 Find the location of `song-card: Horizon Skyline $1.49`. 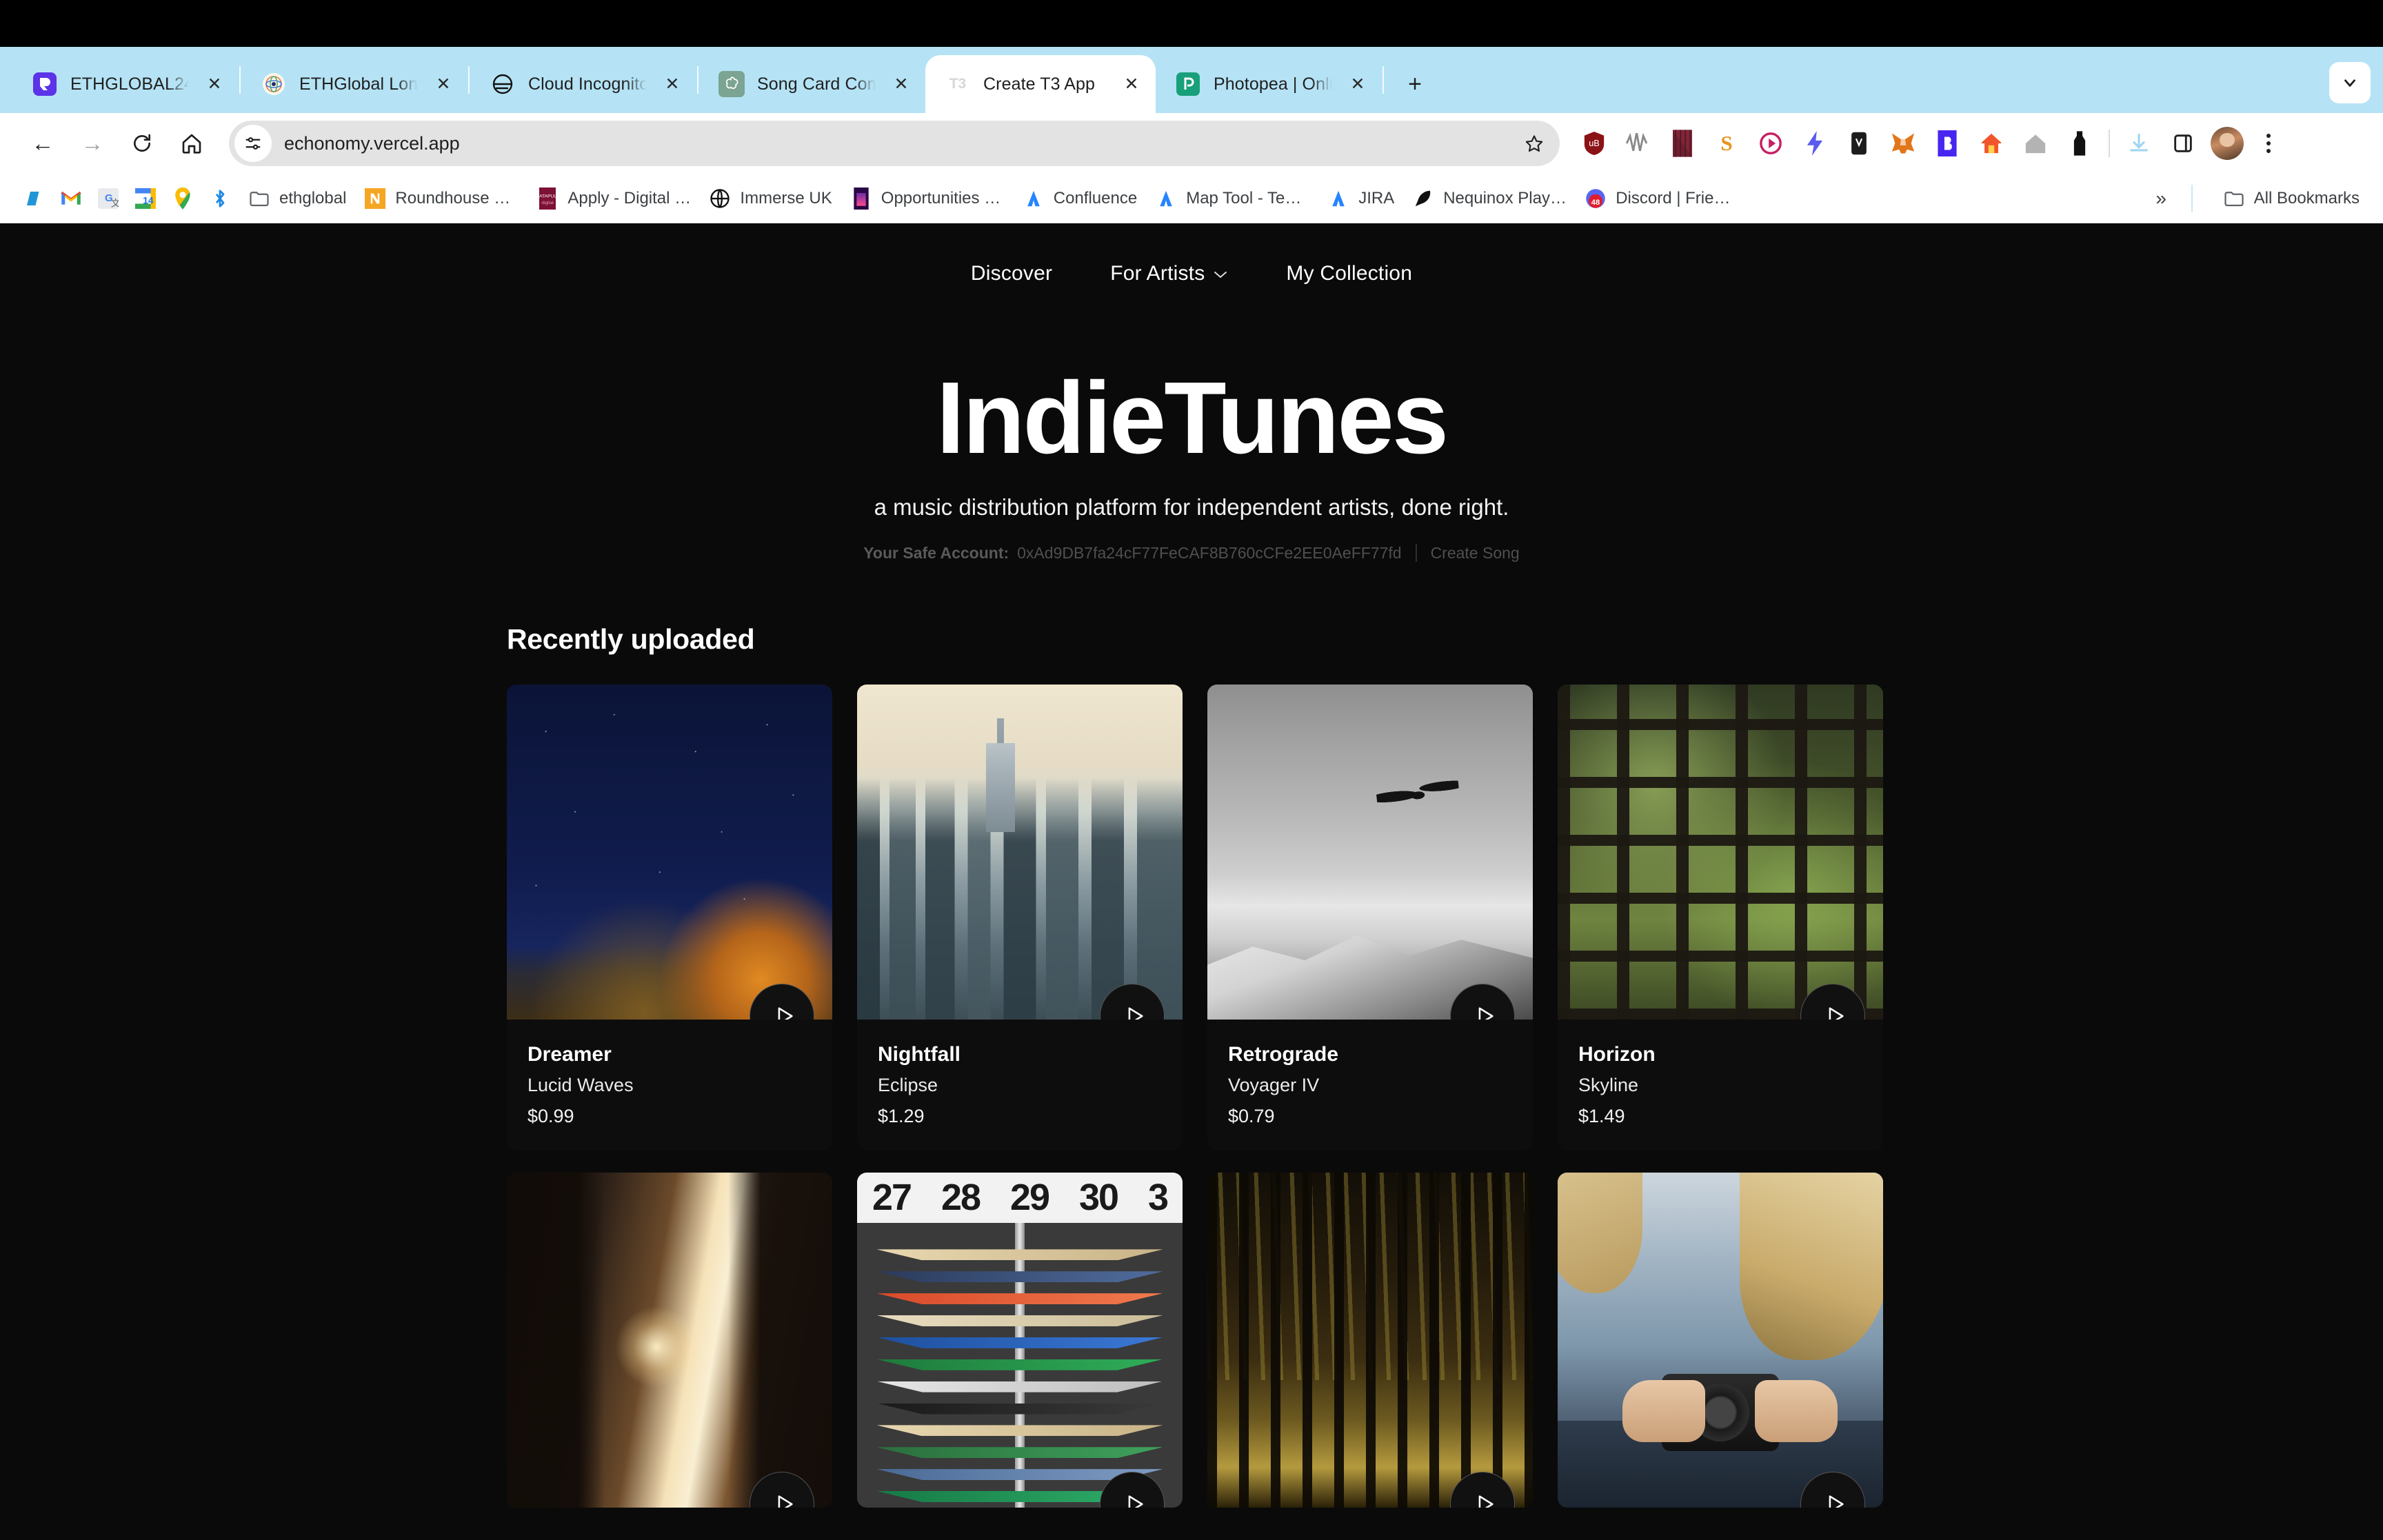

song-card: Horizon Skyline $1.49 is located at coordinates (1720, 918).